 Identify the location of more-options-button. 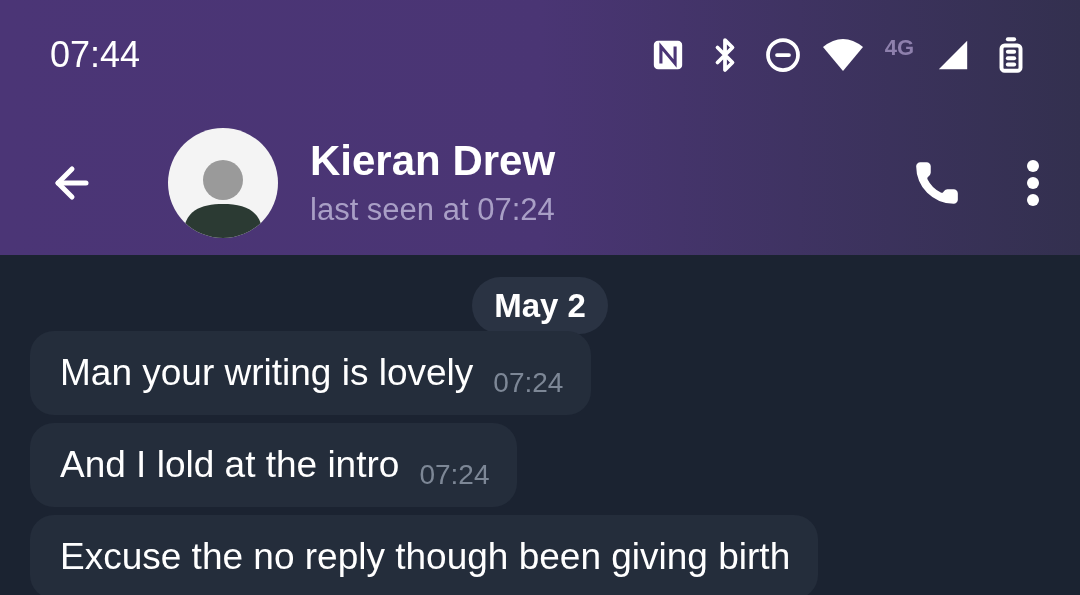
(1033, 182).